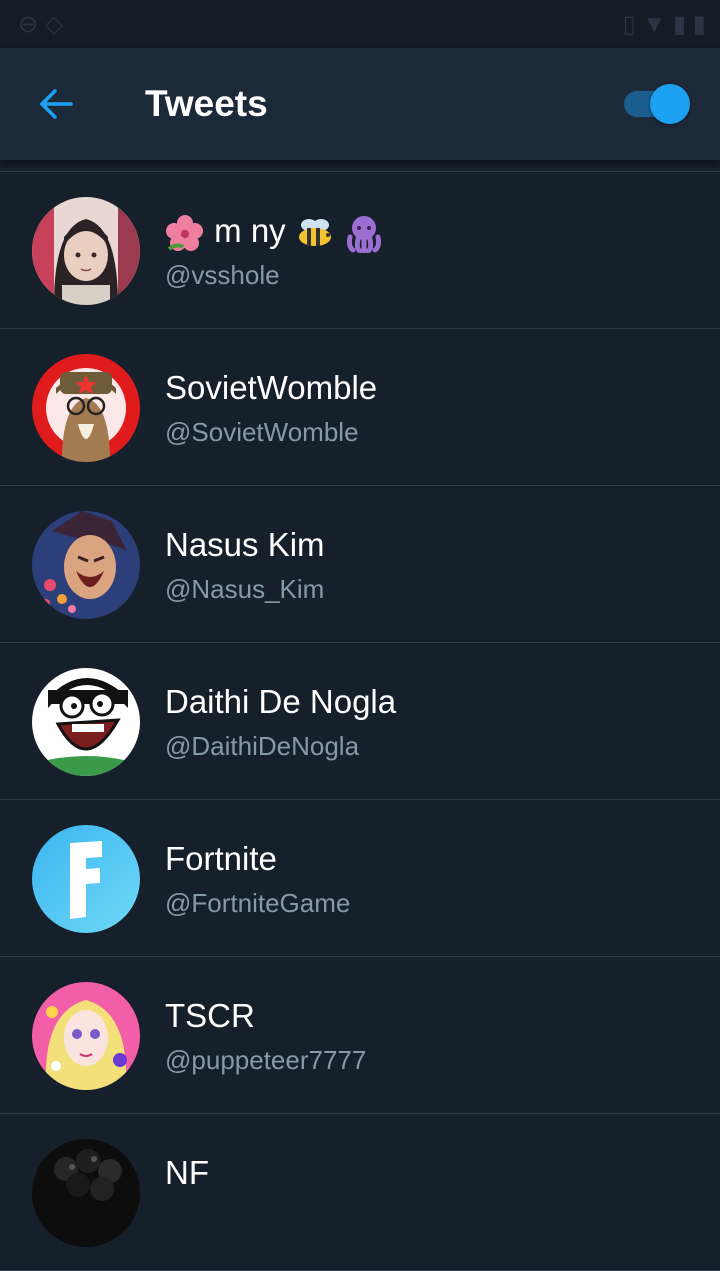 The width and height of the screenshot is (720, 1271). Describe the element at coordinates (222, 275) in the screenshot. I see `user-handle: @vsshole` at that location.